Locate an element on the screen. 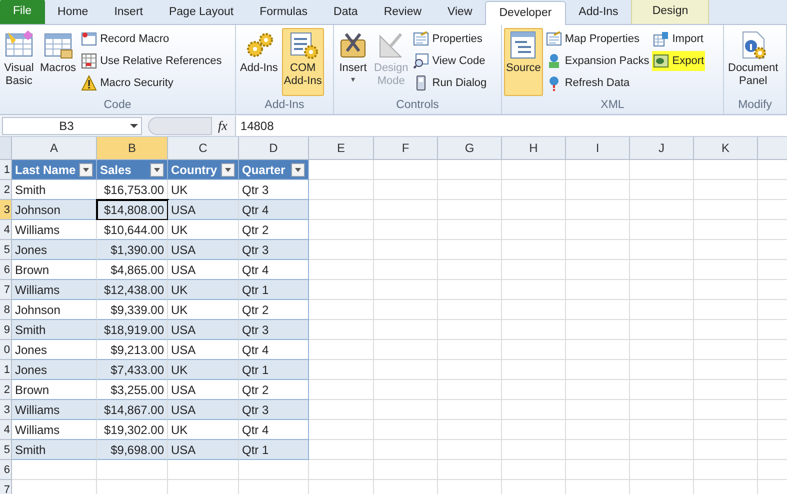 This screenshot has height=494, width=787. tab: Add-Ins is located at coordinates (599, 12).